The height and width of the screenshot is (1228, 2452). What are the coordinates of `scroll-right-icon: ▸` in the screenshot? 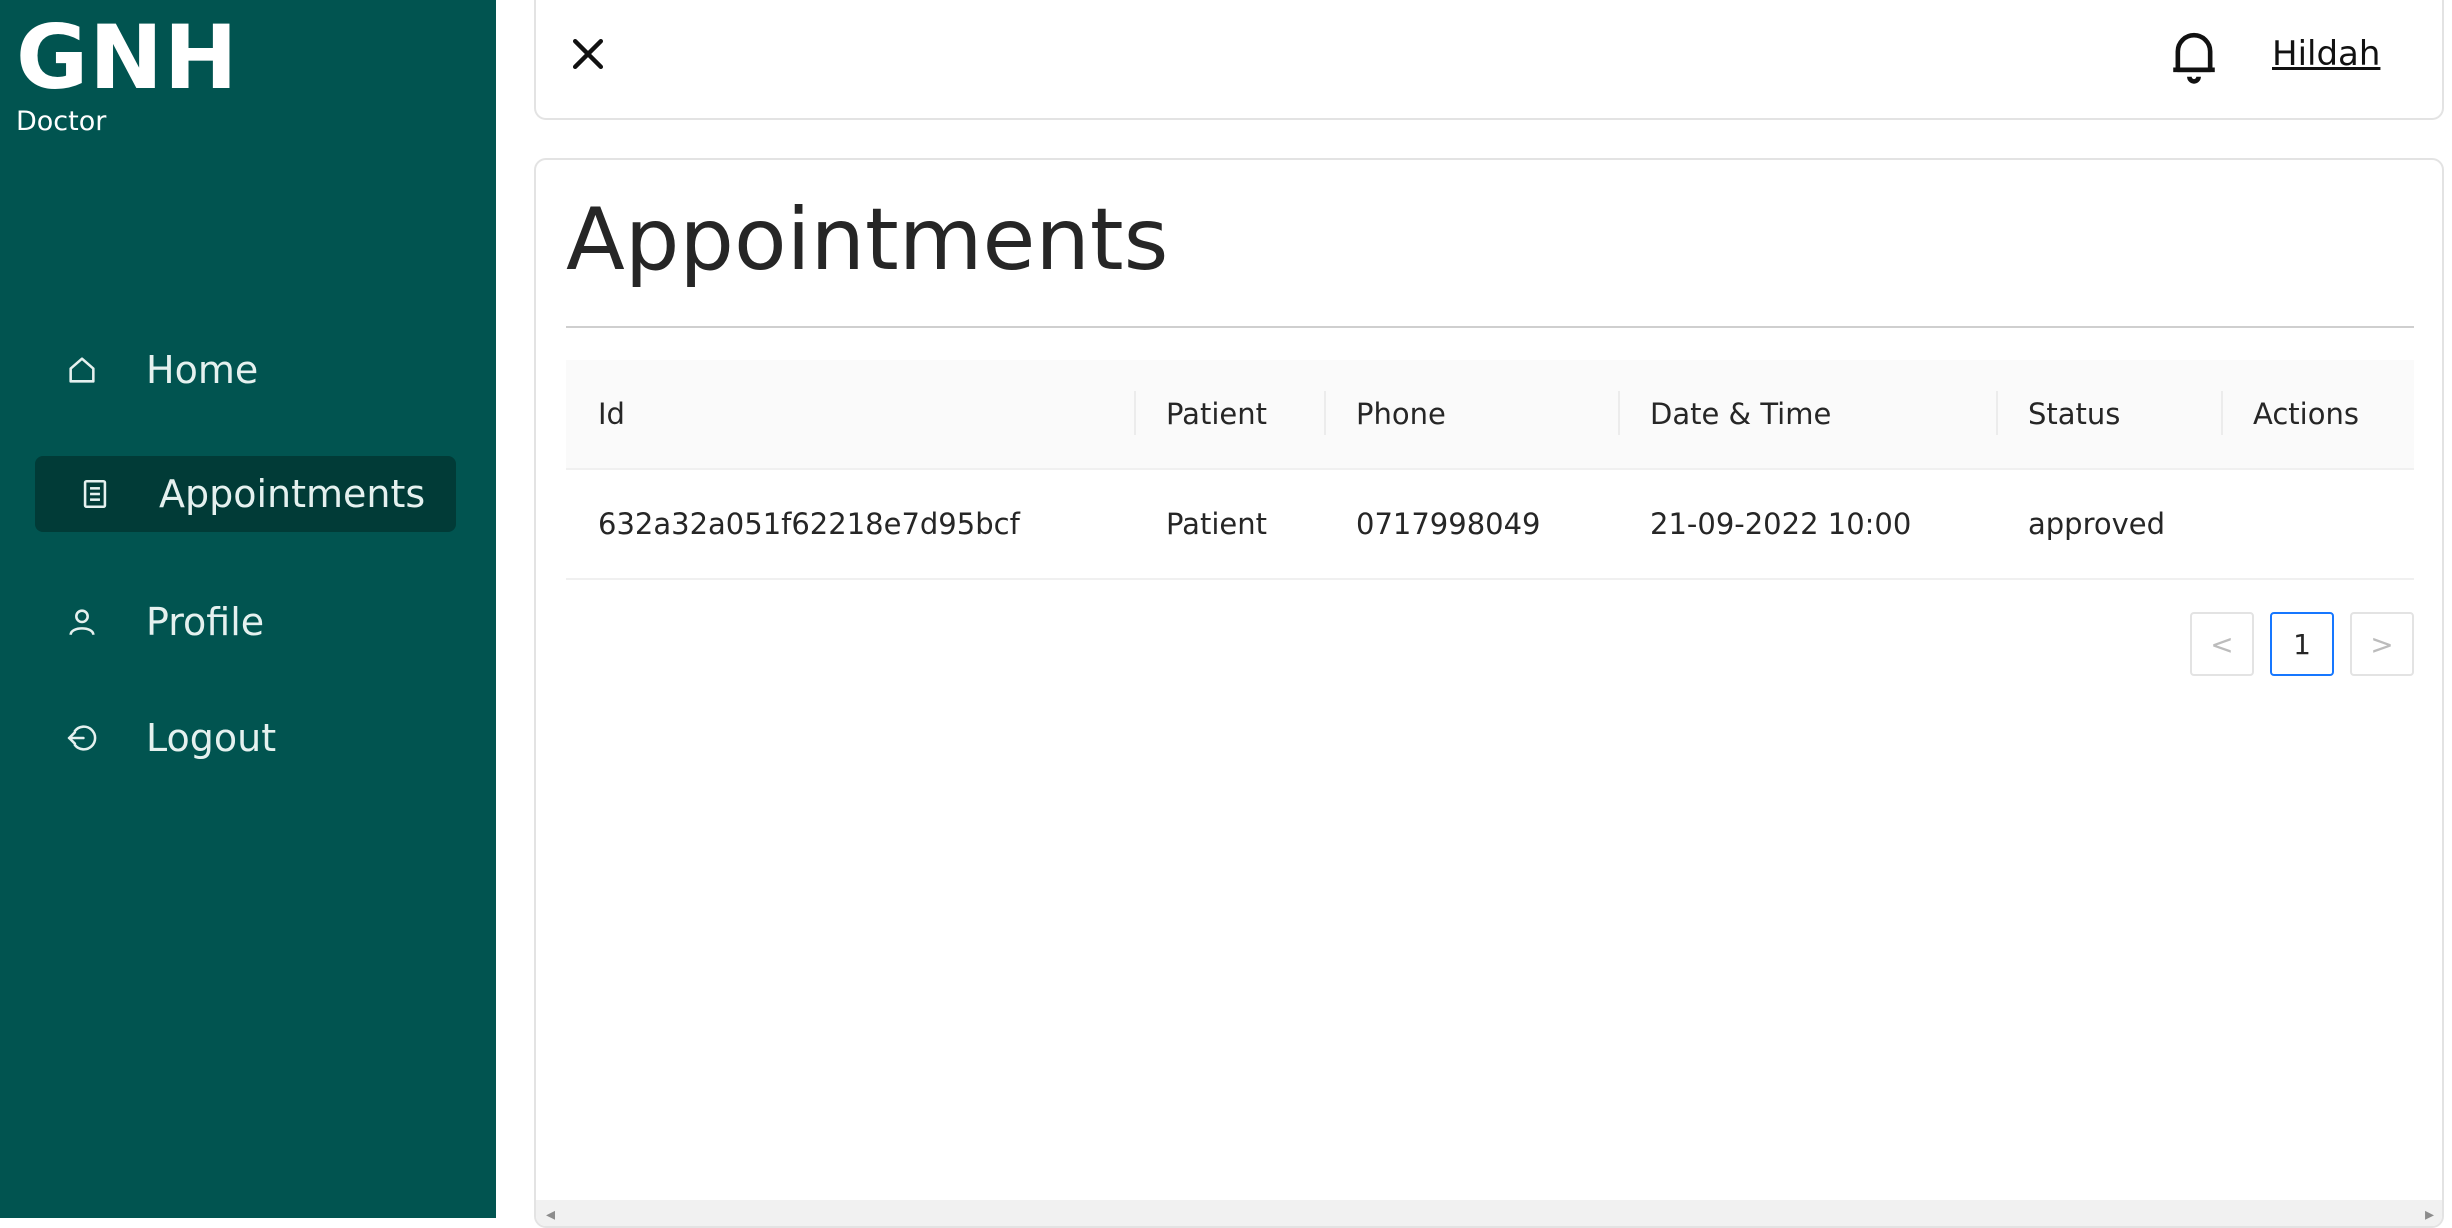 It's located at (2429, 1214).